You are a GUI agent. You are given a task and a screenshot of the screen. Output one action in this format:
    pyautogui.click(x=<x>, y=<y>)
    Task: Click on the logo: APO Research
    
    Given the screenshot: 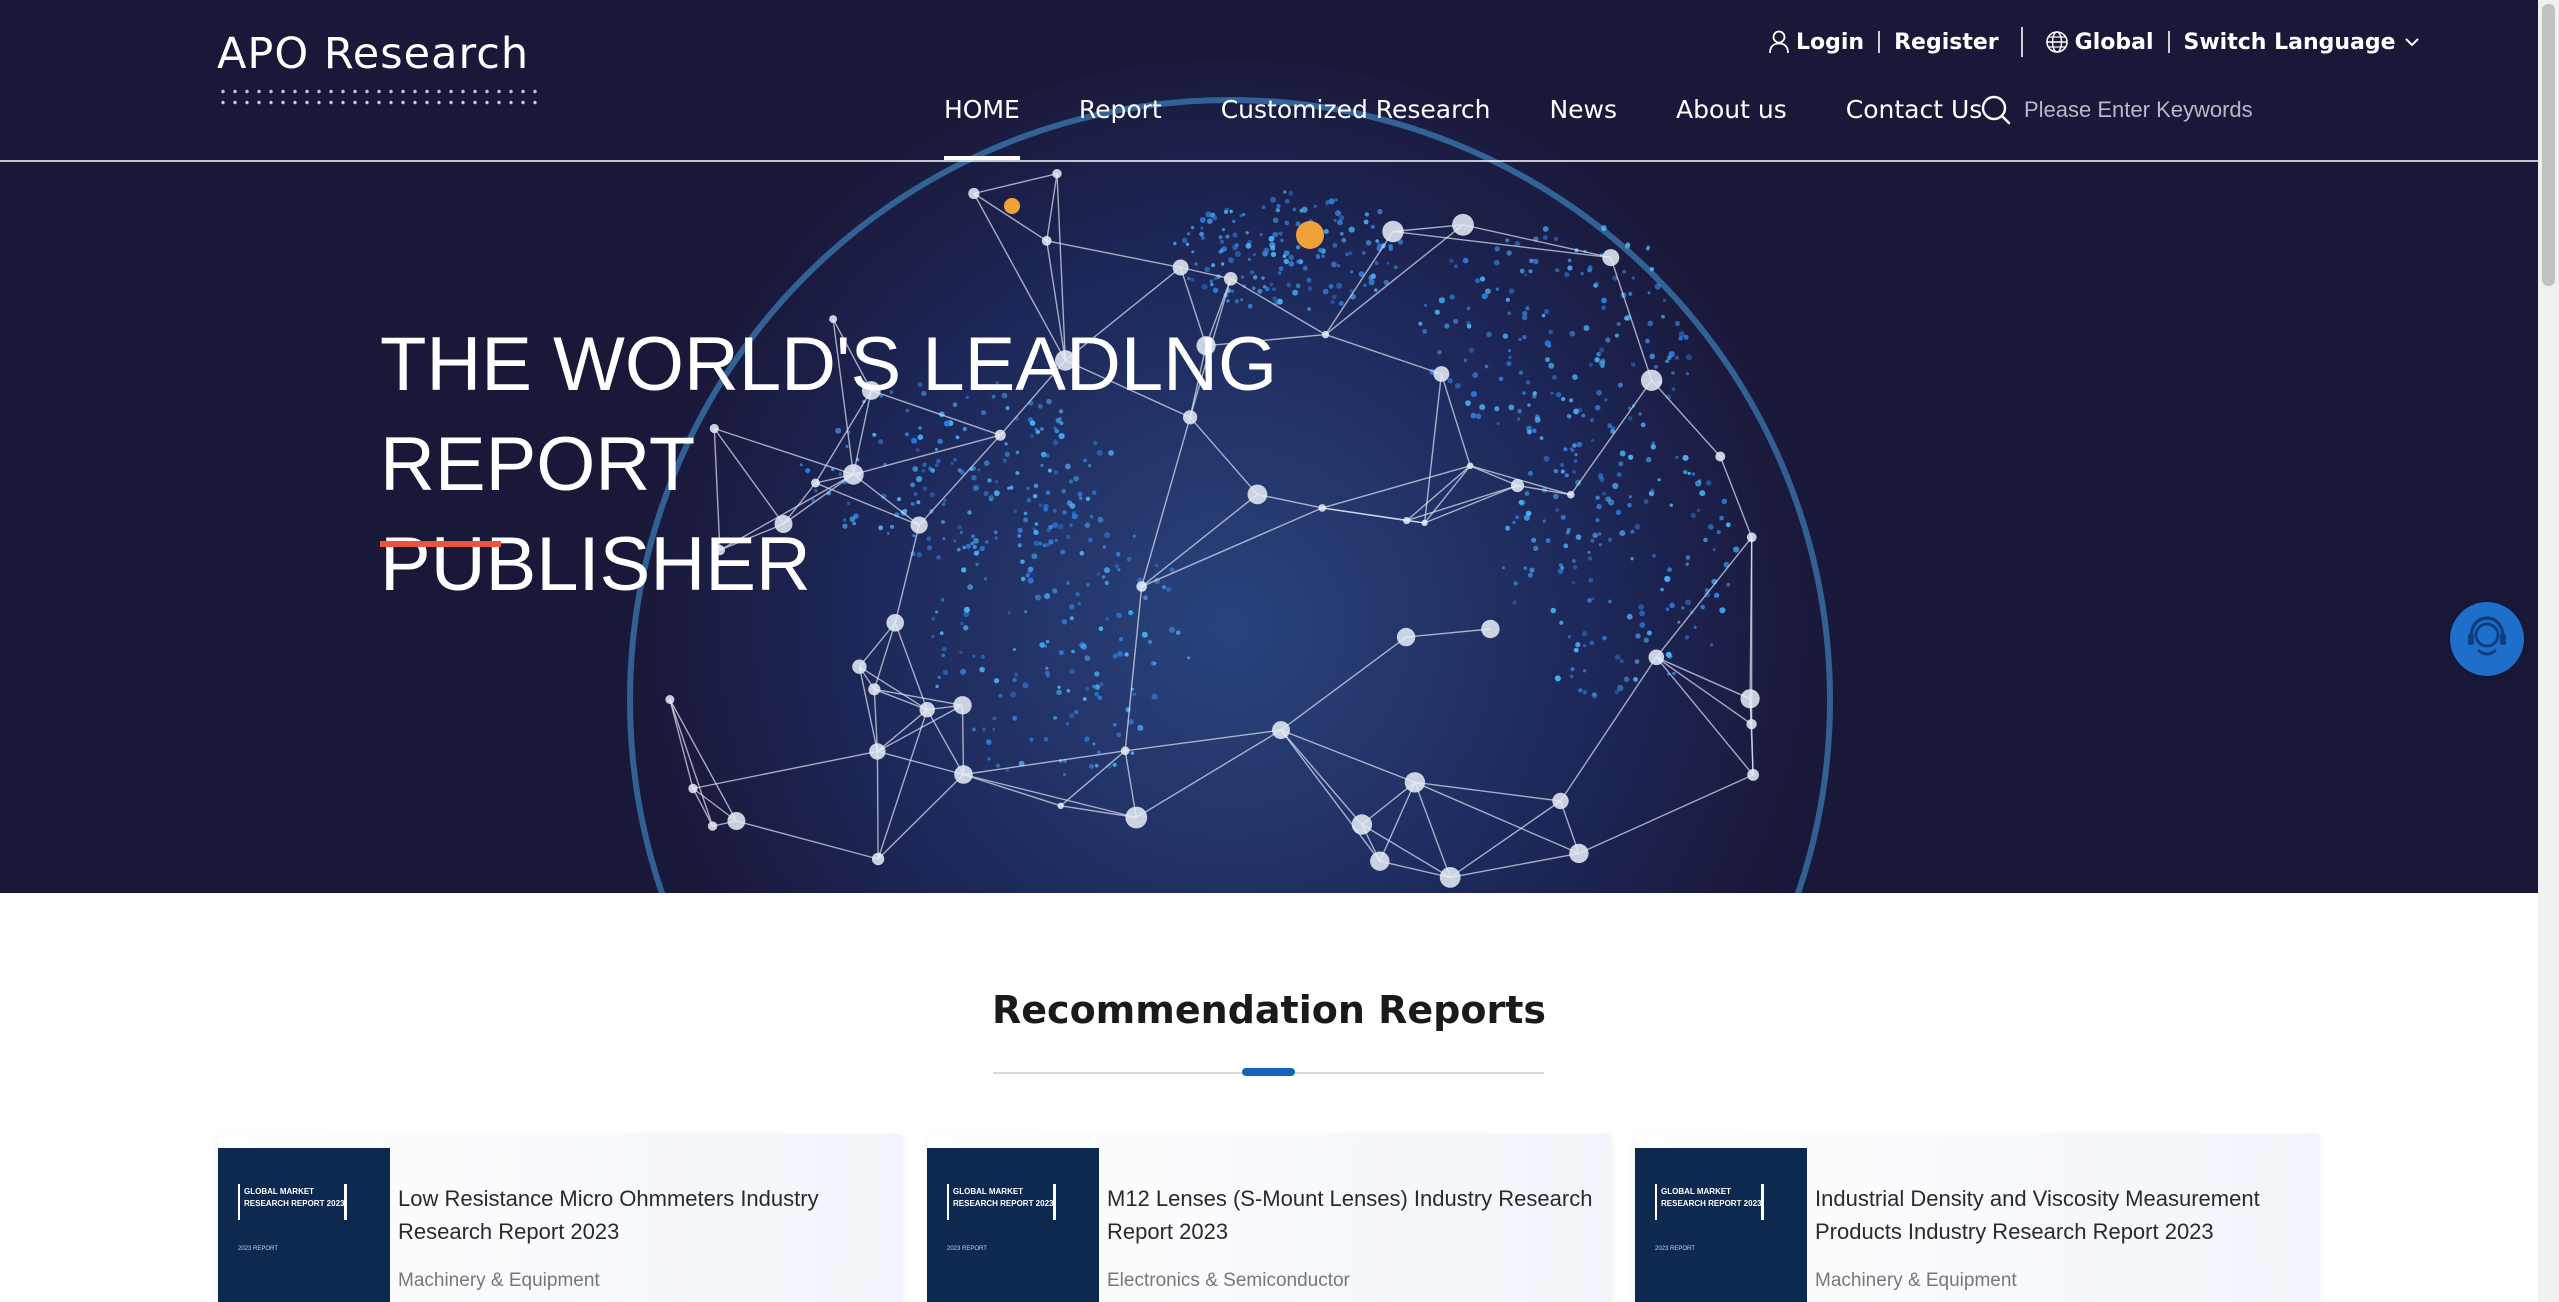 What is the action you would take?
    pyautogui.click(x=382, y=73)
    